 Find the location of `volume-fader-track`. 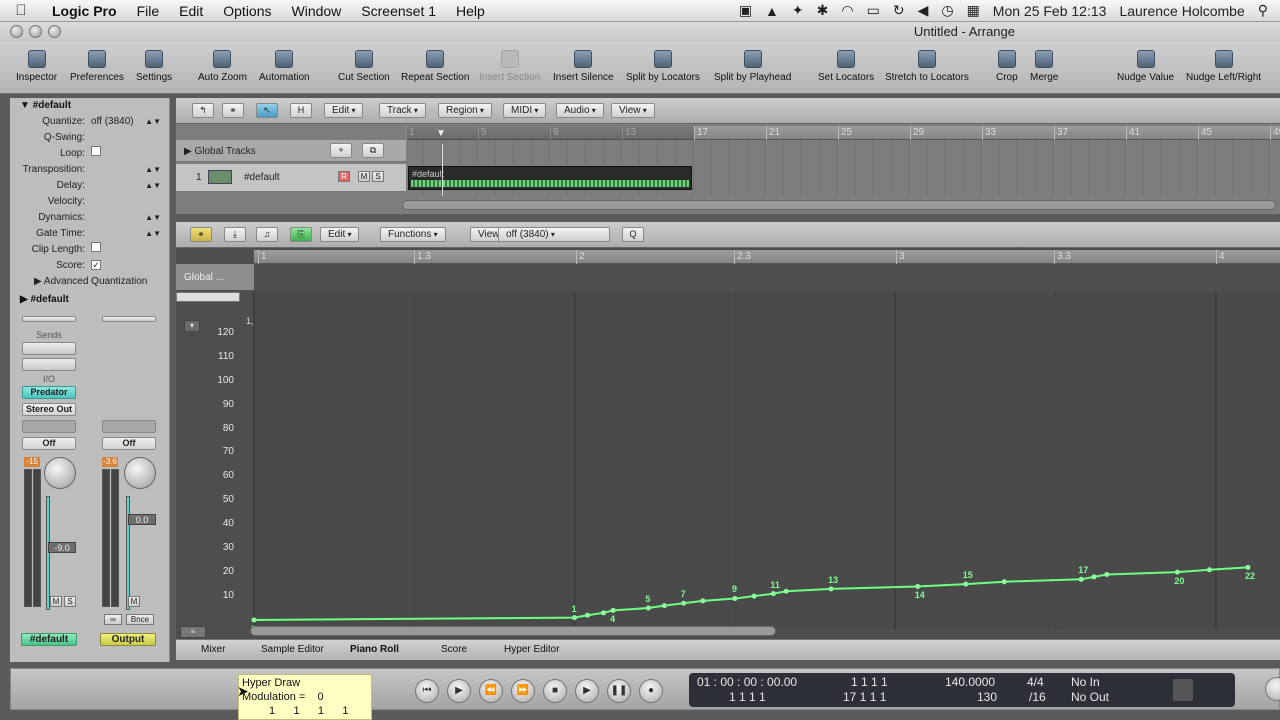

volume-fader-track is located at coordinates (48, 553).